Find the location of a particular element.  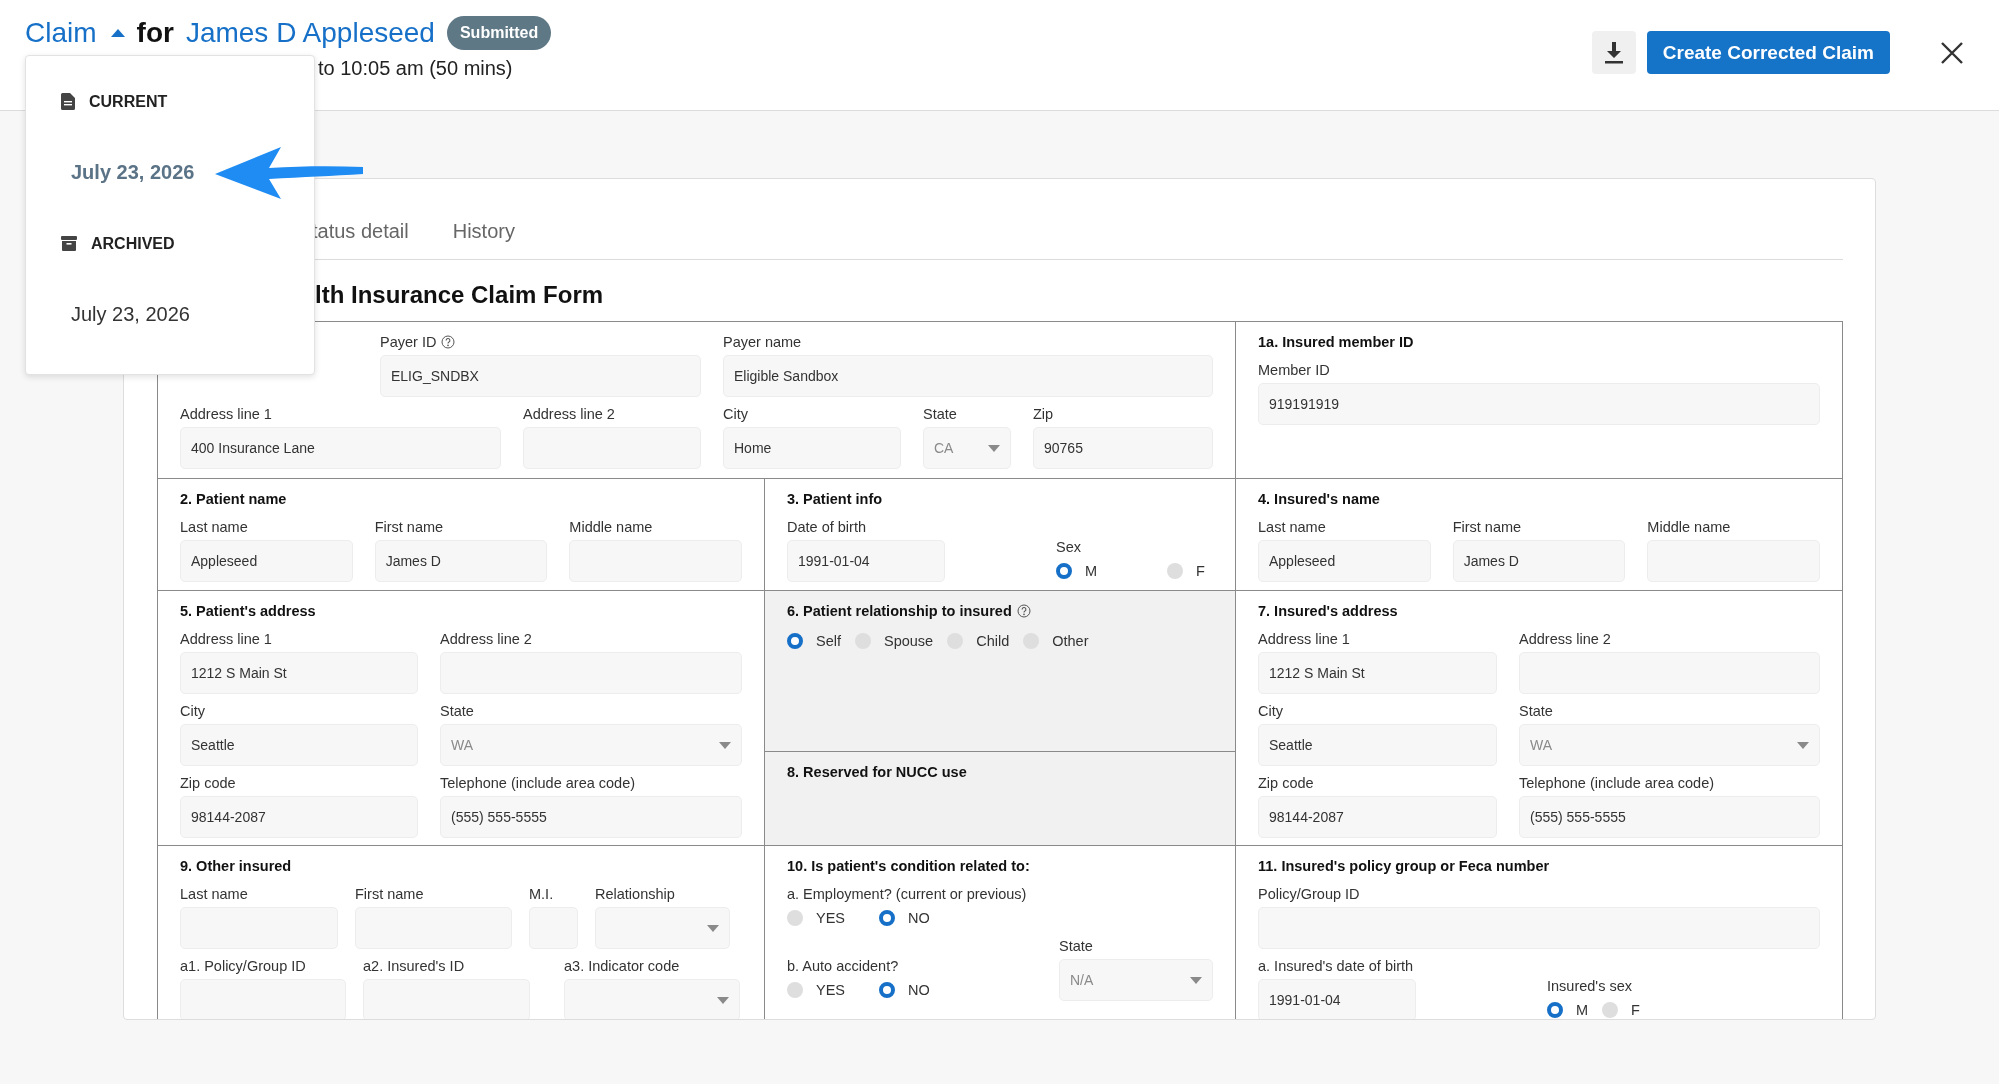

field-label: M.I. is located at coordinates (541, 894).